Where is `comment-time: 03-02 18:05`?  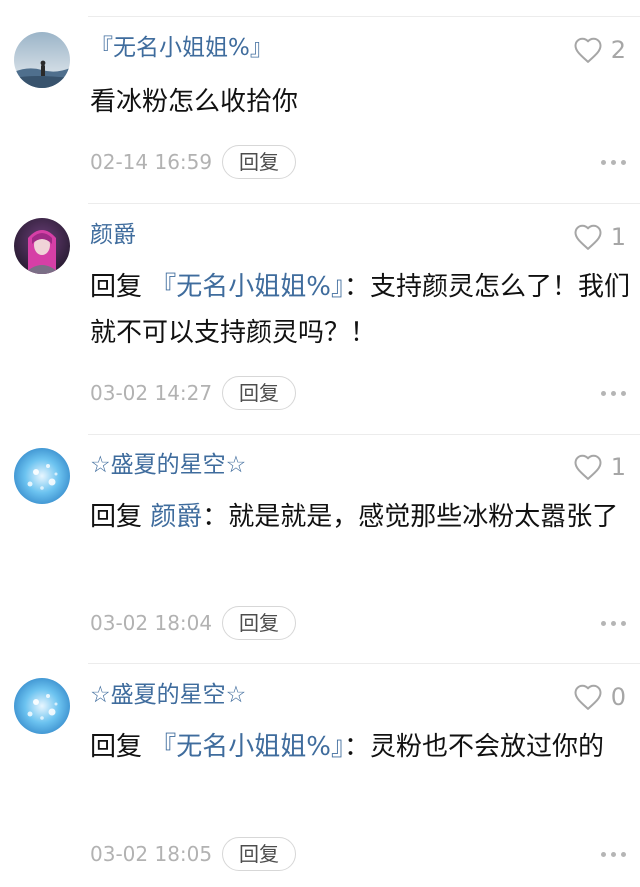
comment-time: 03-02 18:05 is located at coordinates (151, 854).